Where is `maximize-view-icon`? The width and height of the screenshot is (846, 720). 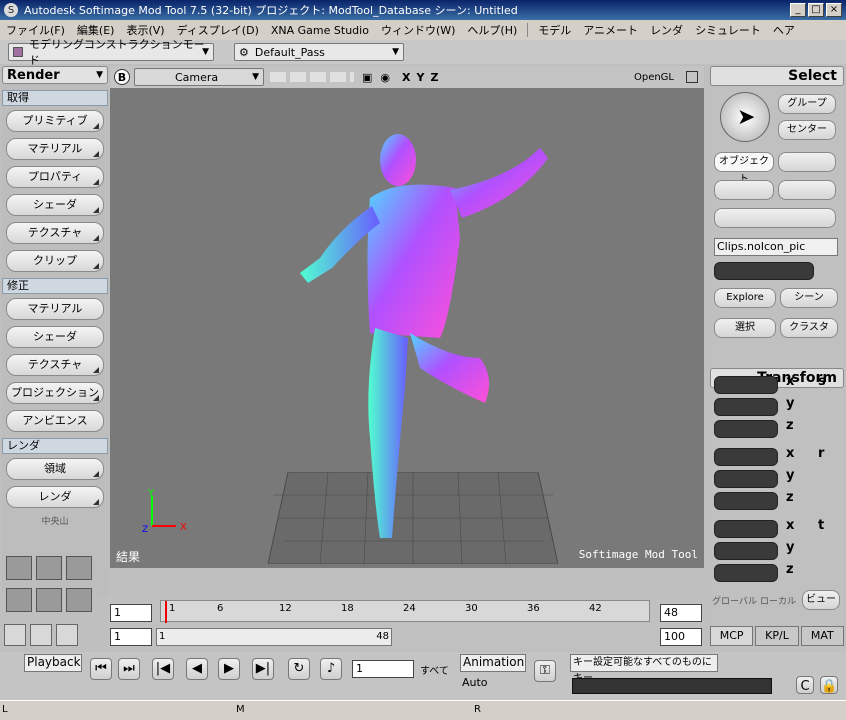
maximize-view-icon is located at coordinates (692, 77).